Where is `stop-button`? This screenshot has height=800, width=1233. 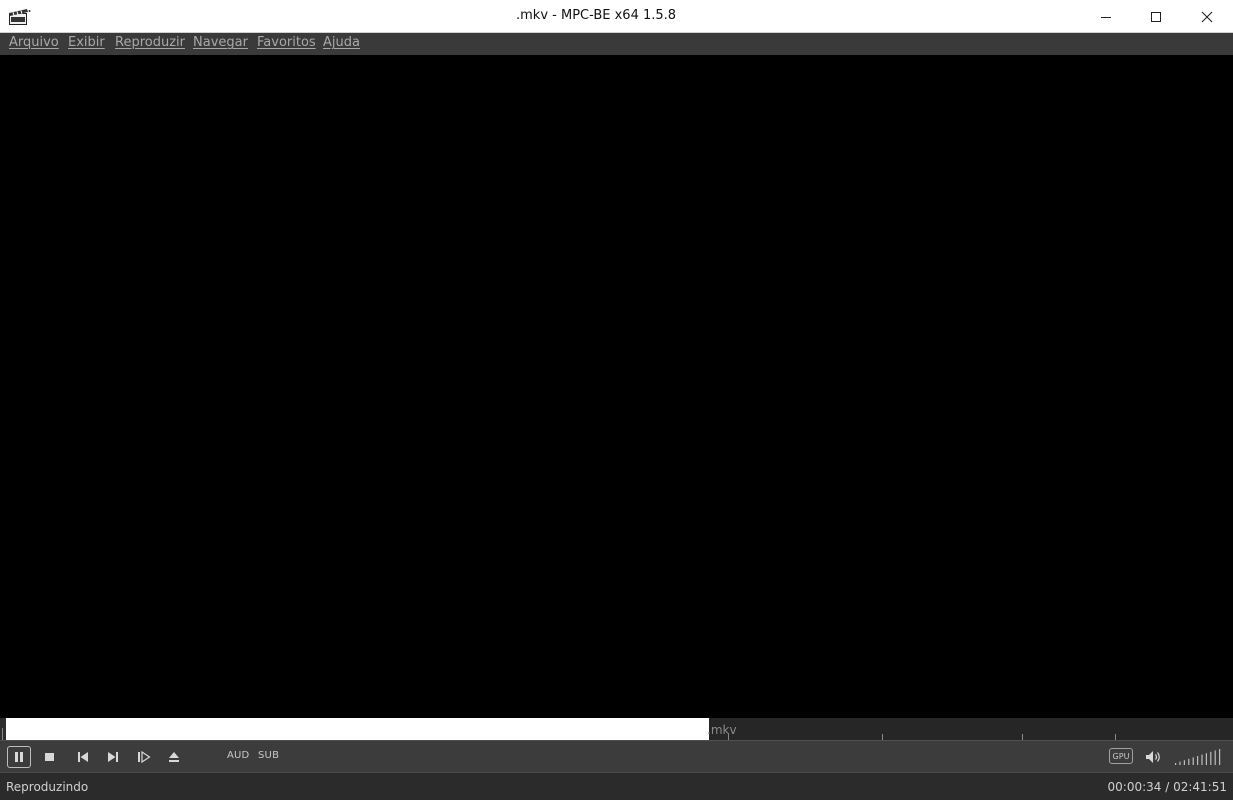
stop-button is located at coordinates (50, 757).